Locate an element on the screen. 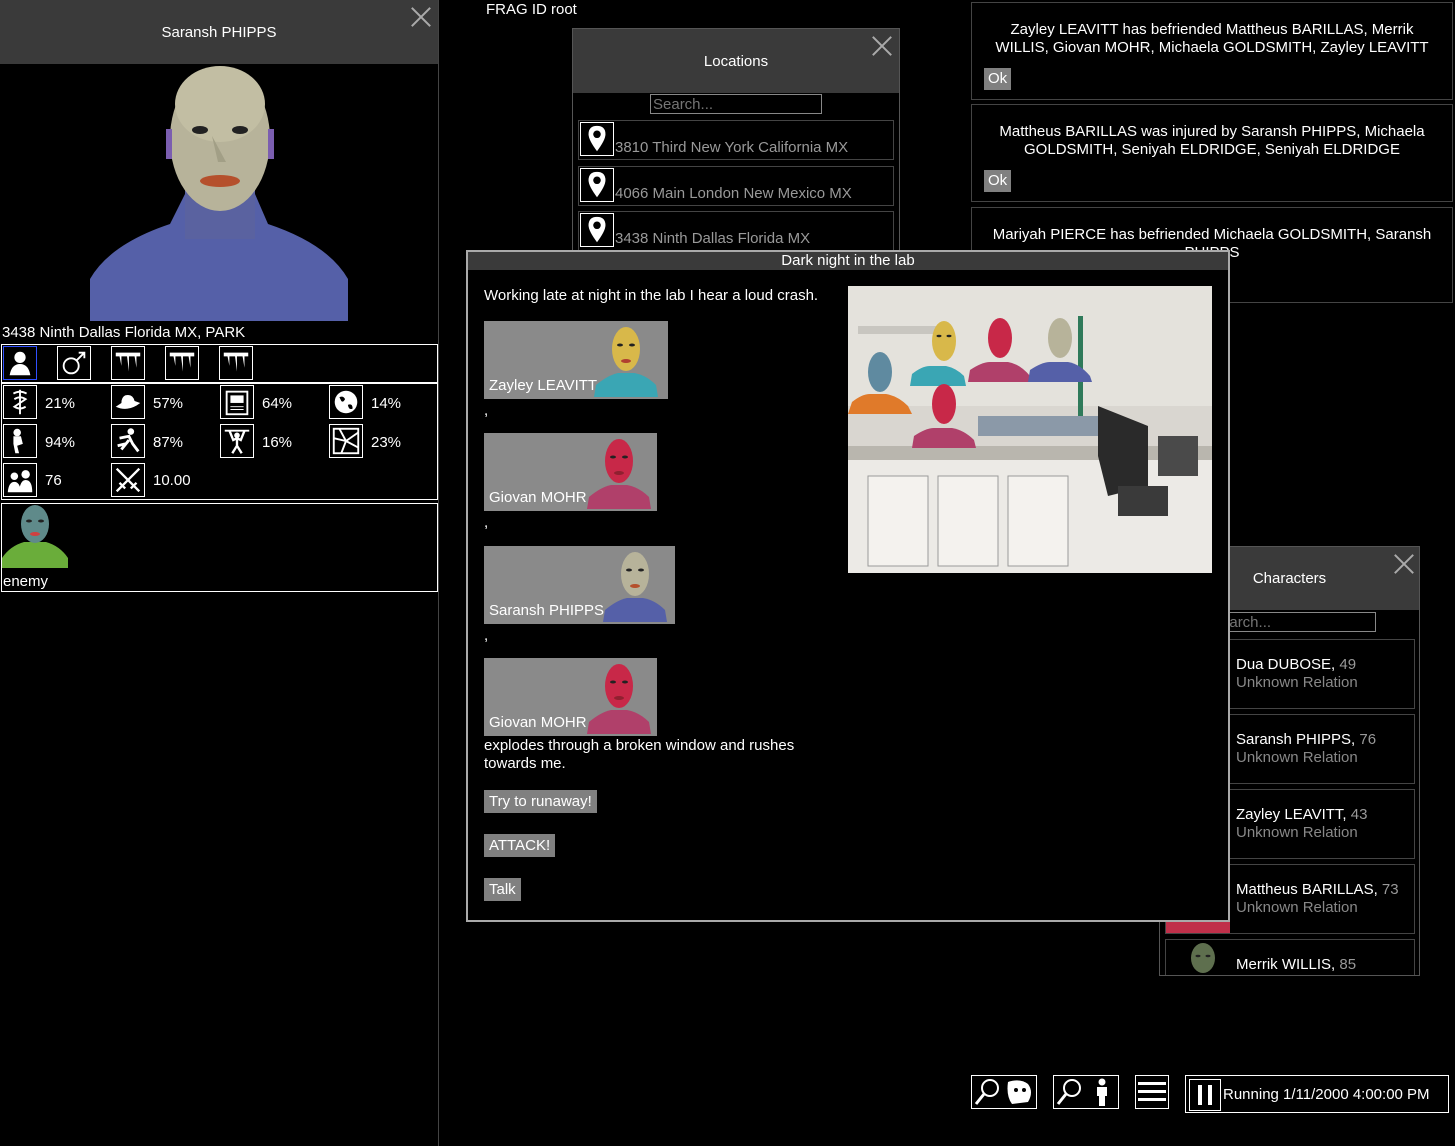 This screenshot has width=1455, height=1146. stat-value: 21% is located at coordinates (60, 403).